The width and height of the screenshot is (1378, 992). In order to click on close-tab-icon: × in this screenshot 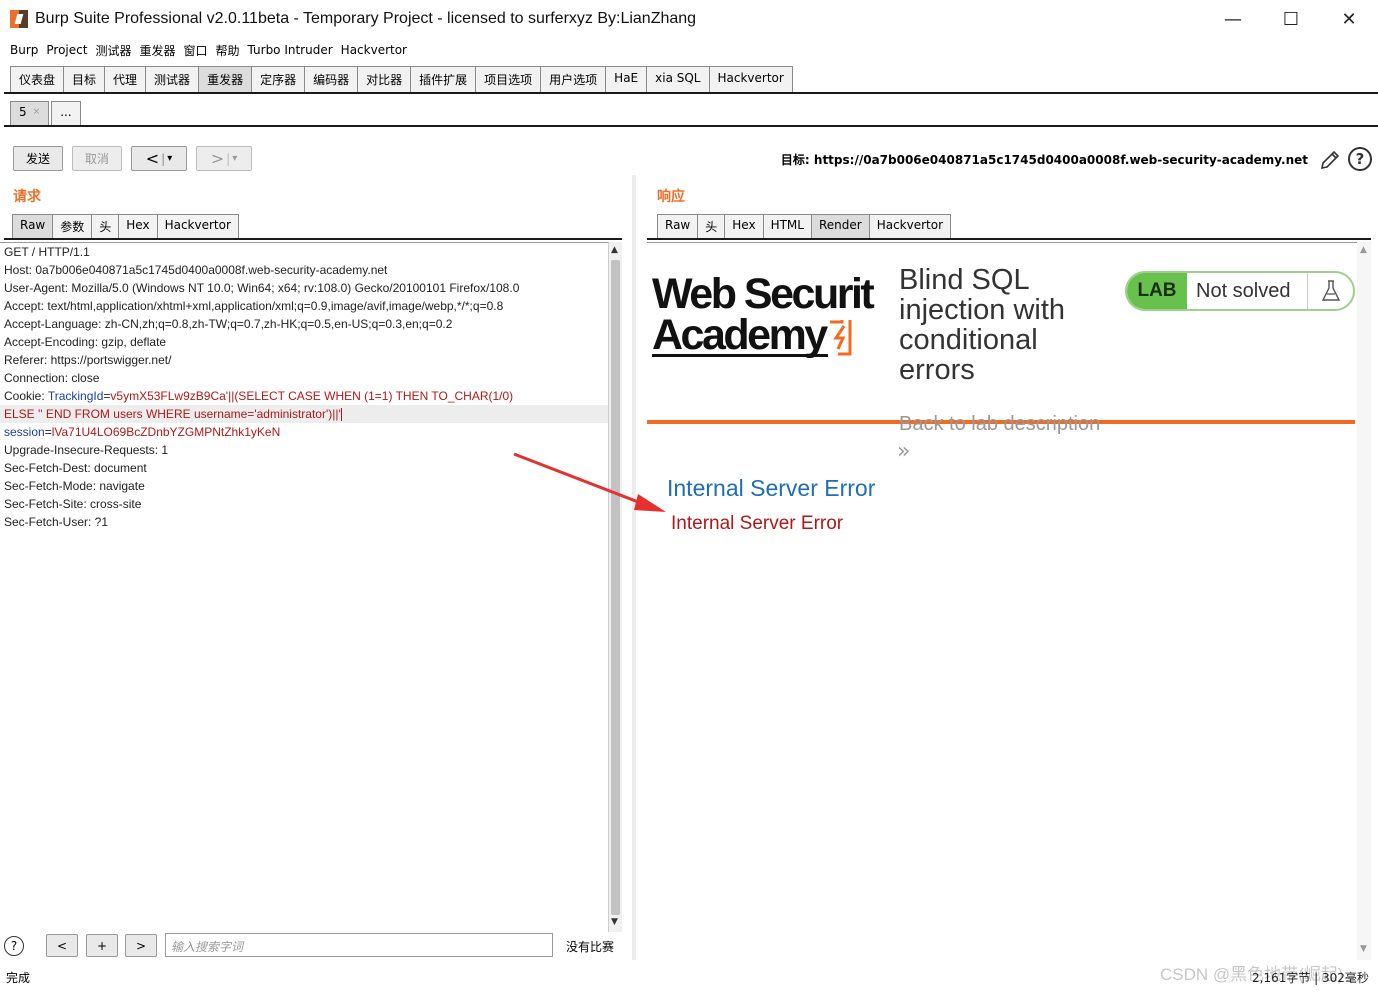, I will do `click(37, 112)`.